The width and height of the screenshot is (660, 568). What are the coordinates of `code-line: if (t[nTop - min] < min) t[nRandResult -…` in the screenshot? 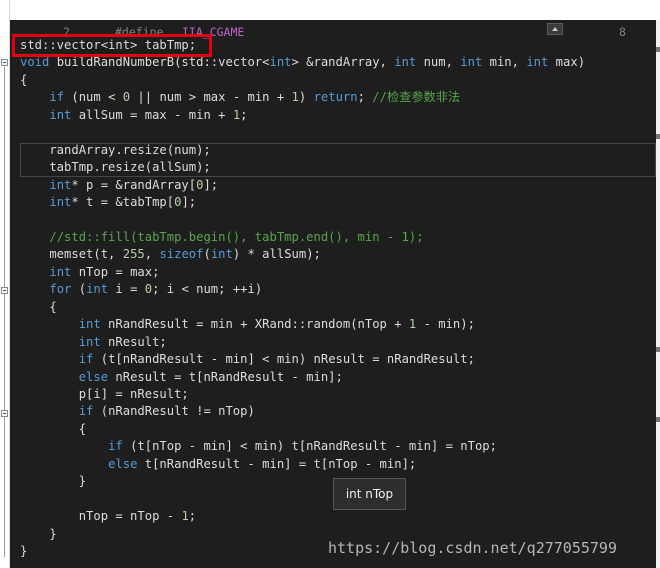 It's located at (258, 446).